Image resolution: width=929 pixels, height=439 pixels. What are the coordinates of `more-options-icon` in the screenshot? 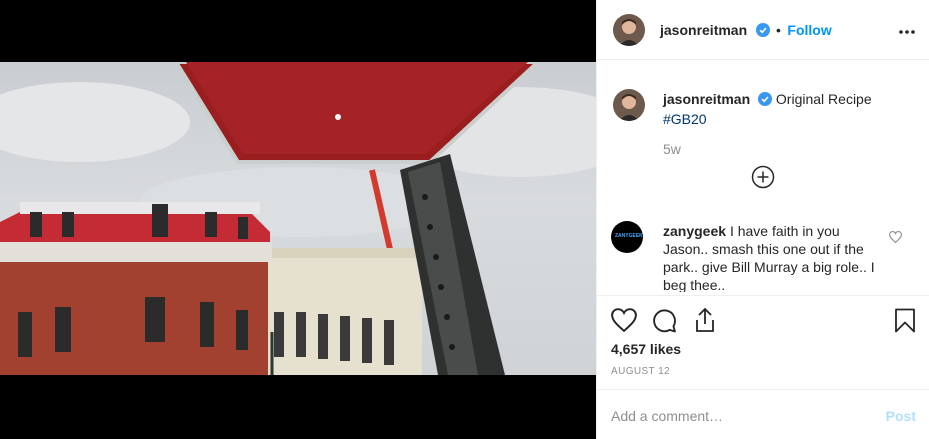 It's located at (907, 29).